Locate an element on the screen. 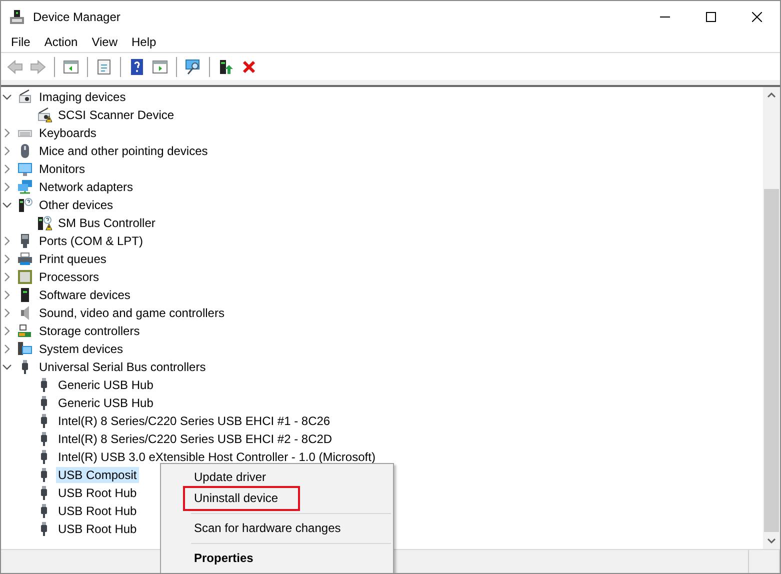 The image size is (781, 574). tree-item: Mice and other pointing devices is located at coordinates (123, 151).